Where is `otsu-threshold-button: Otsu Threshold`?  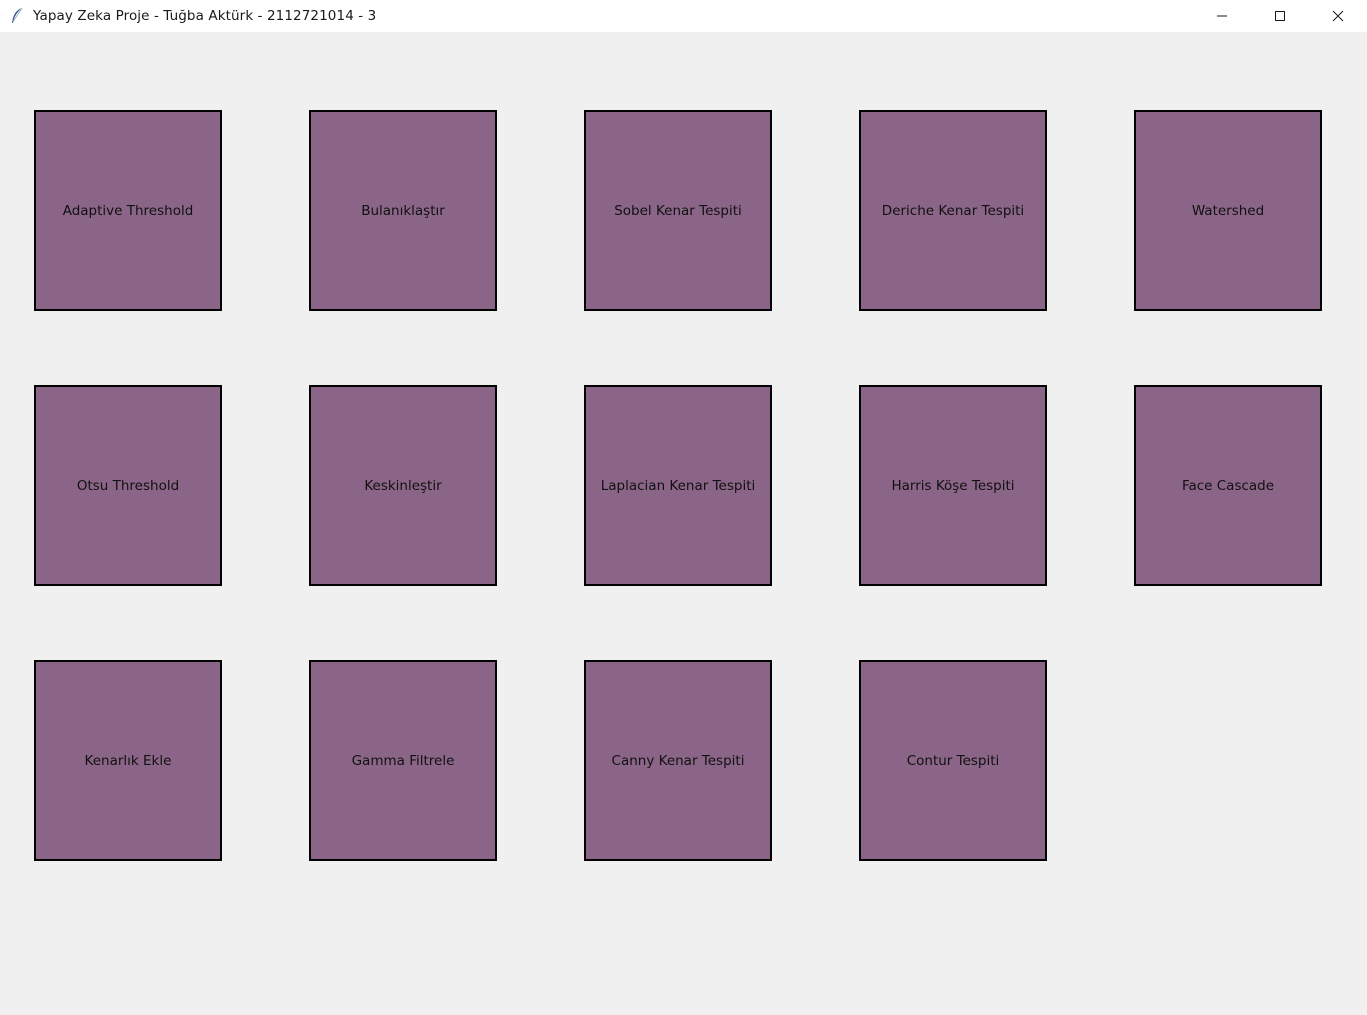
otsu-threshold-button: Otsu Threshold is located at coordinates (128, 485).